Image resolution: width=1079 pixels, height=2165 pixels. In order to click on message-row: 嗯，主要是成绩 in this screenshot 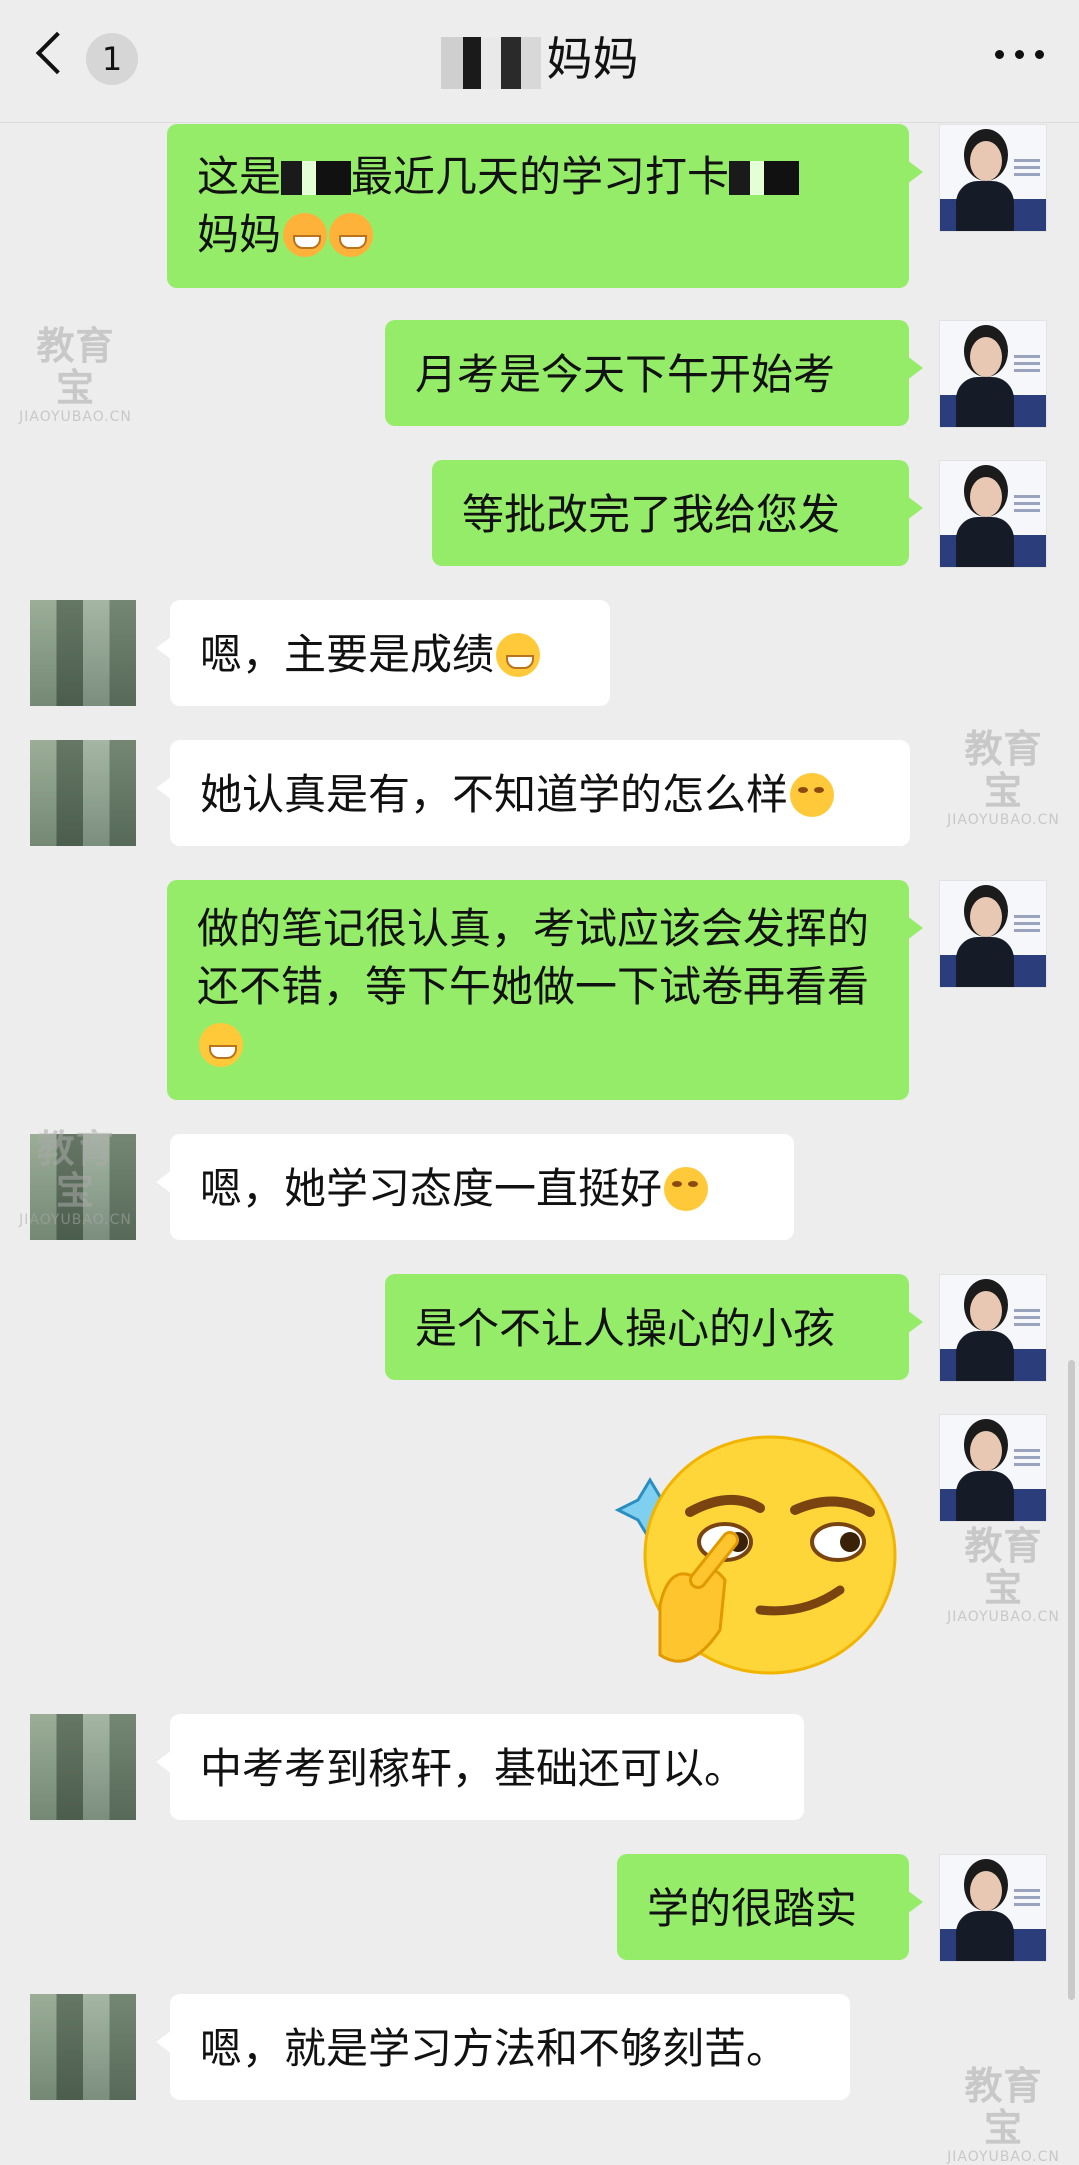, I will do `click(539, 653)`.